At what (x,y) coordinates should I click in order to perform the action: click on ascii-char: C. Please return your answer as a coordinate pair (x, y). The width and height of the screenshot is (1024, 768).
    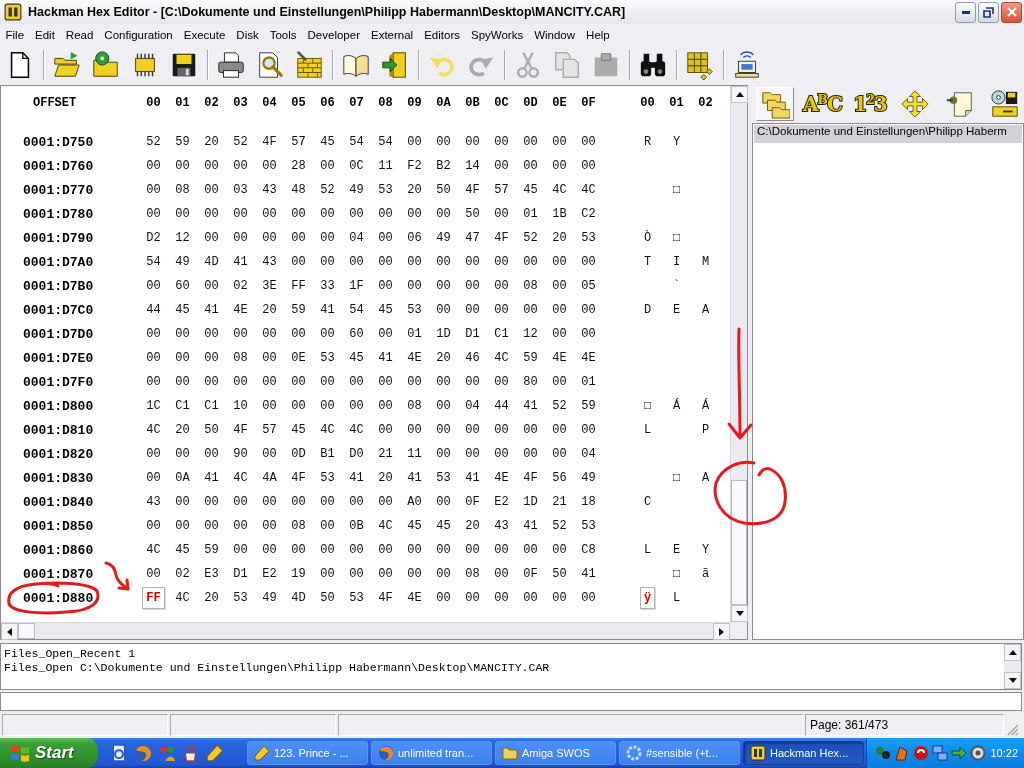
    Looking at the image, I should click on (647, 502).